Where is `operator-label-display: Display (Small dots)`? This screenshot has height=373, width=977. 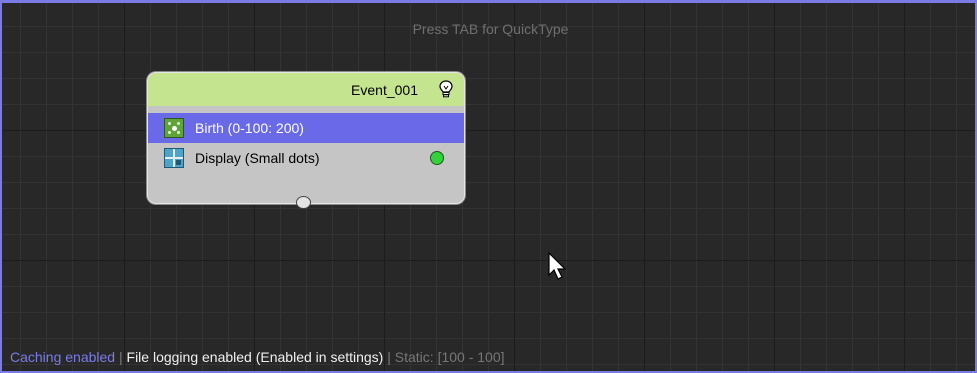
operator-label-display: Display (Small dots) is located at coordinates (257, 158).